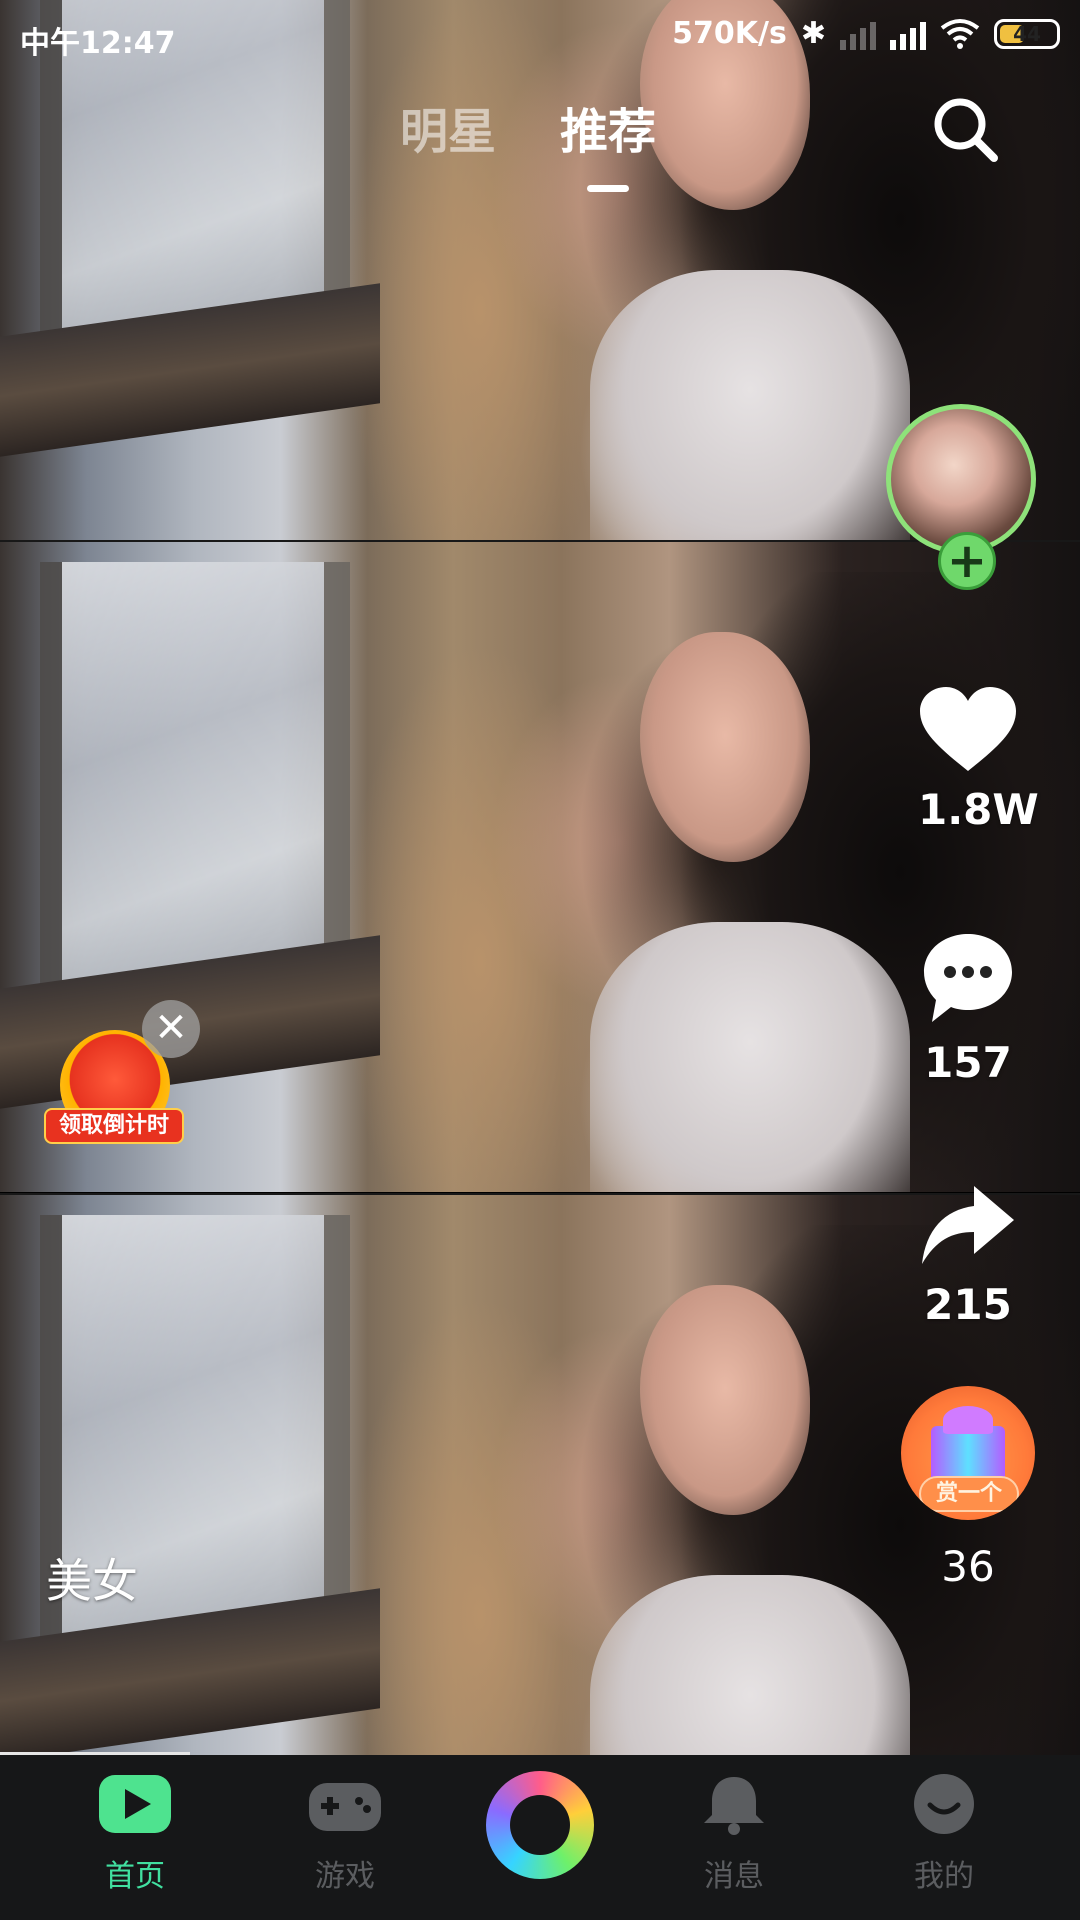  Describe the element at coordinates (135, 1804) in the screenshot. I see `play-icon` at that location.